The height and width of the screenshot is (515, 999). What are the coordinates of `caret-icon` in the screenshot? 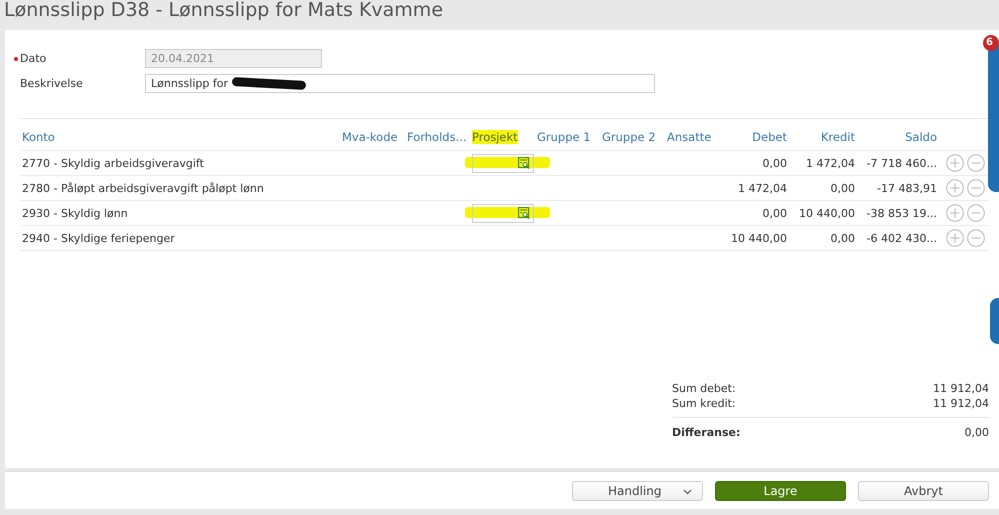 It's located at (687, 491).